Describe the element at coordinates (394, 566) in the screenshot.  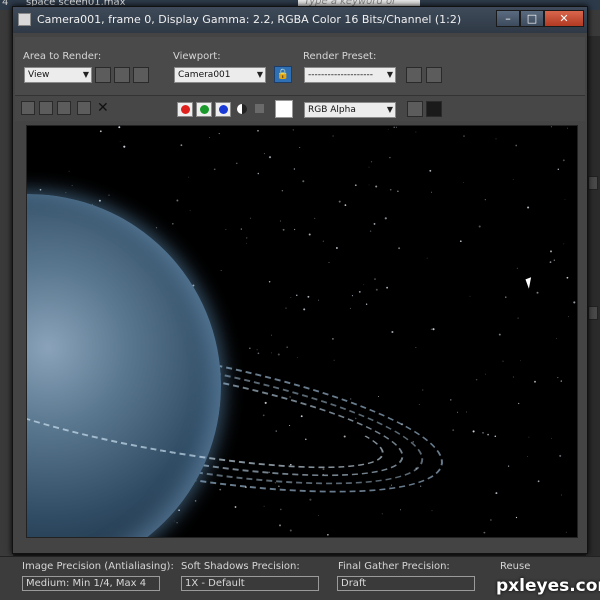
I see `final-gather-label: Final Gather Precision:` at that location.